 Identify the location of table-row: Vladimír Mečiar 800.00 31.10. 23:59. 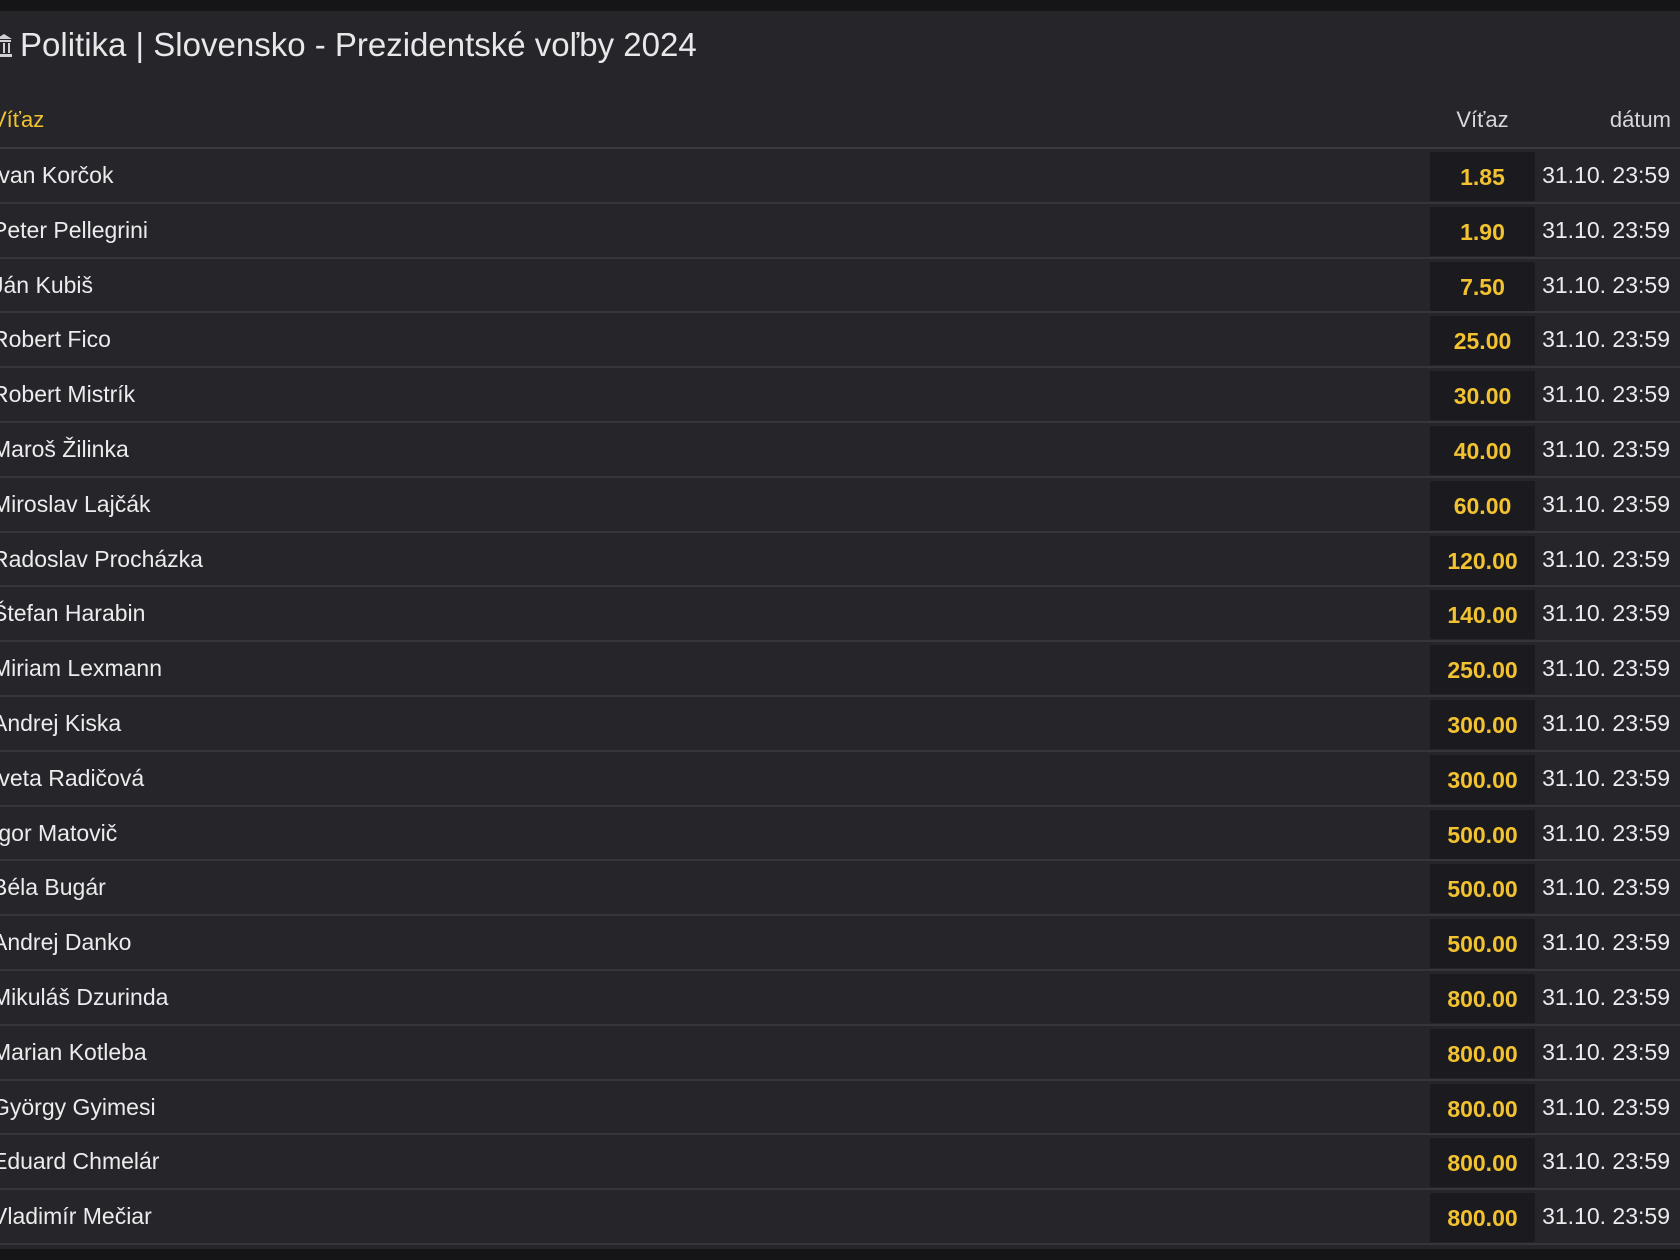
(840, 1217).